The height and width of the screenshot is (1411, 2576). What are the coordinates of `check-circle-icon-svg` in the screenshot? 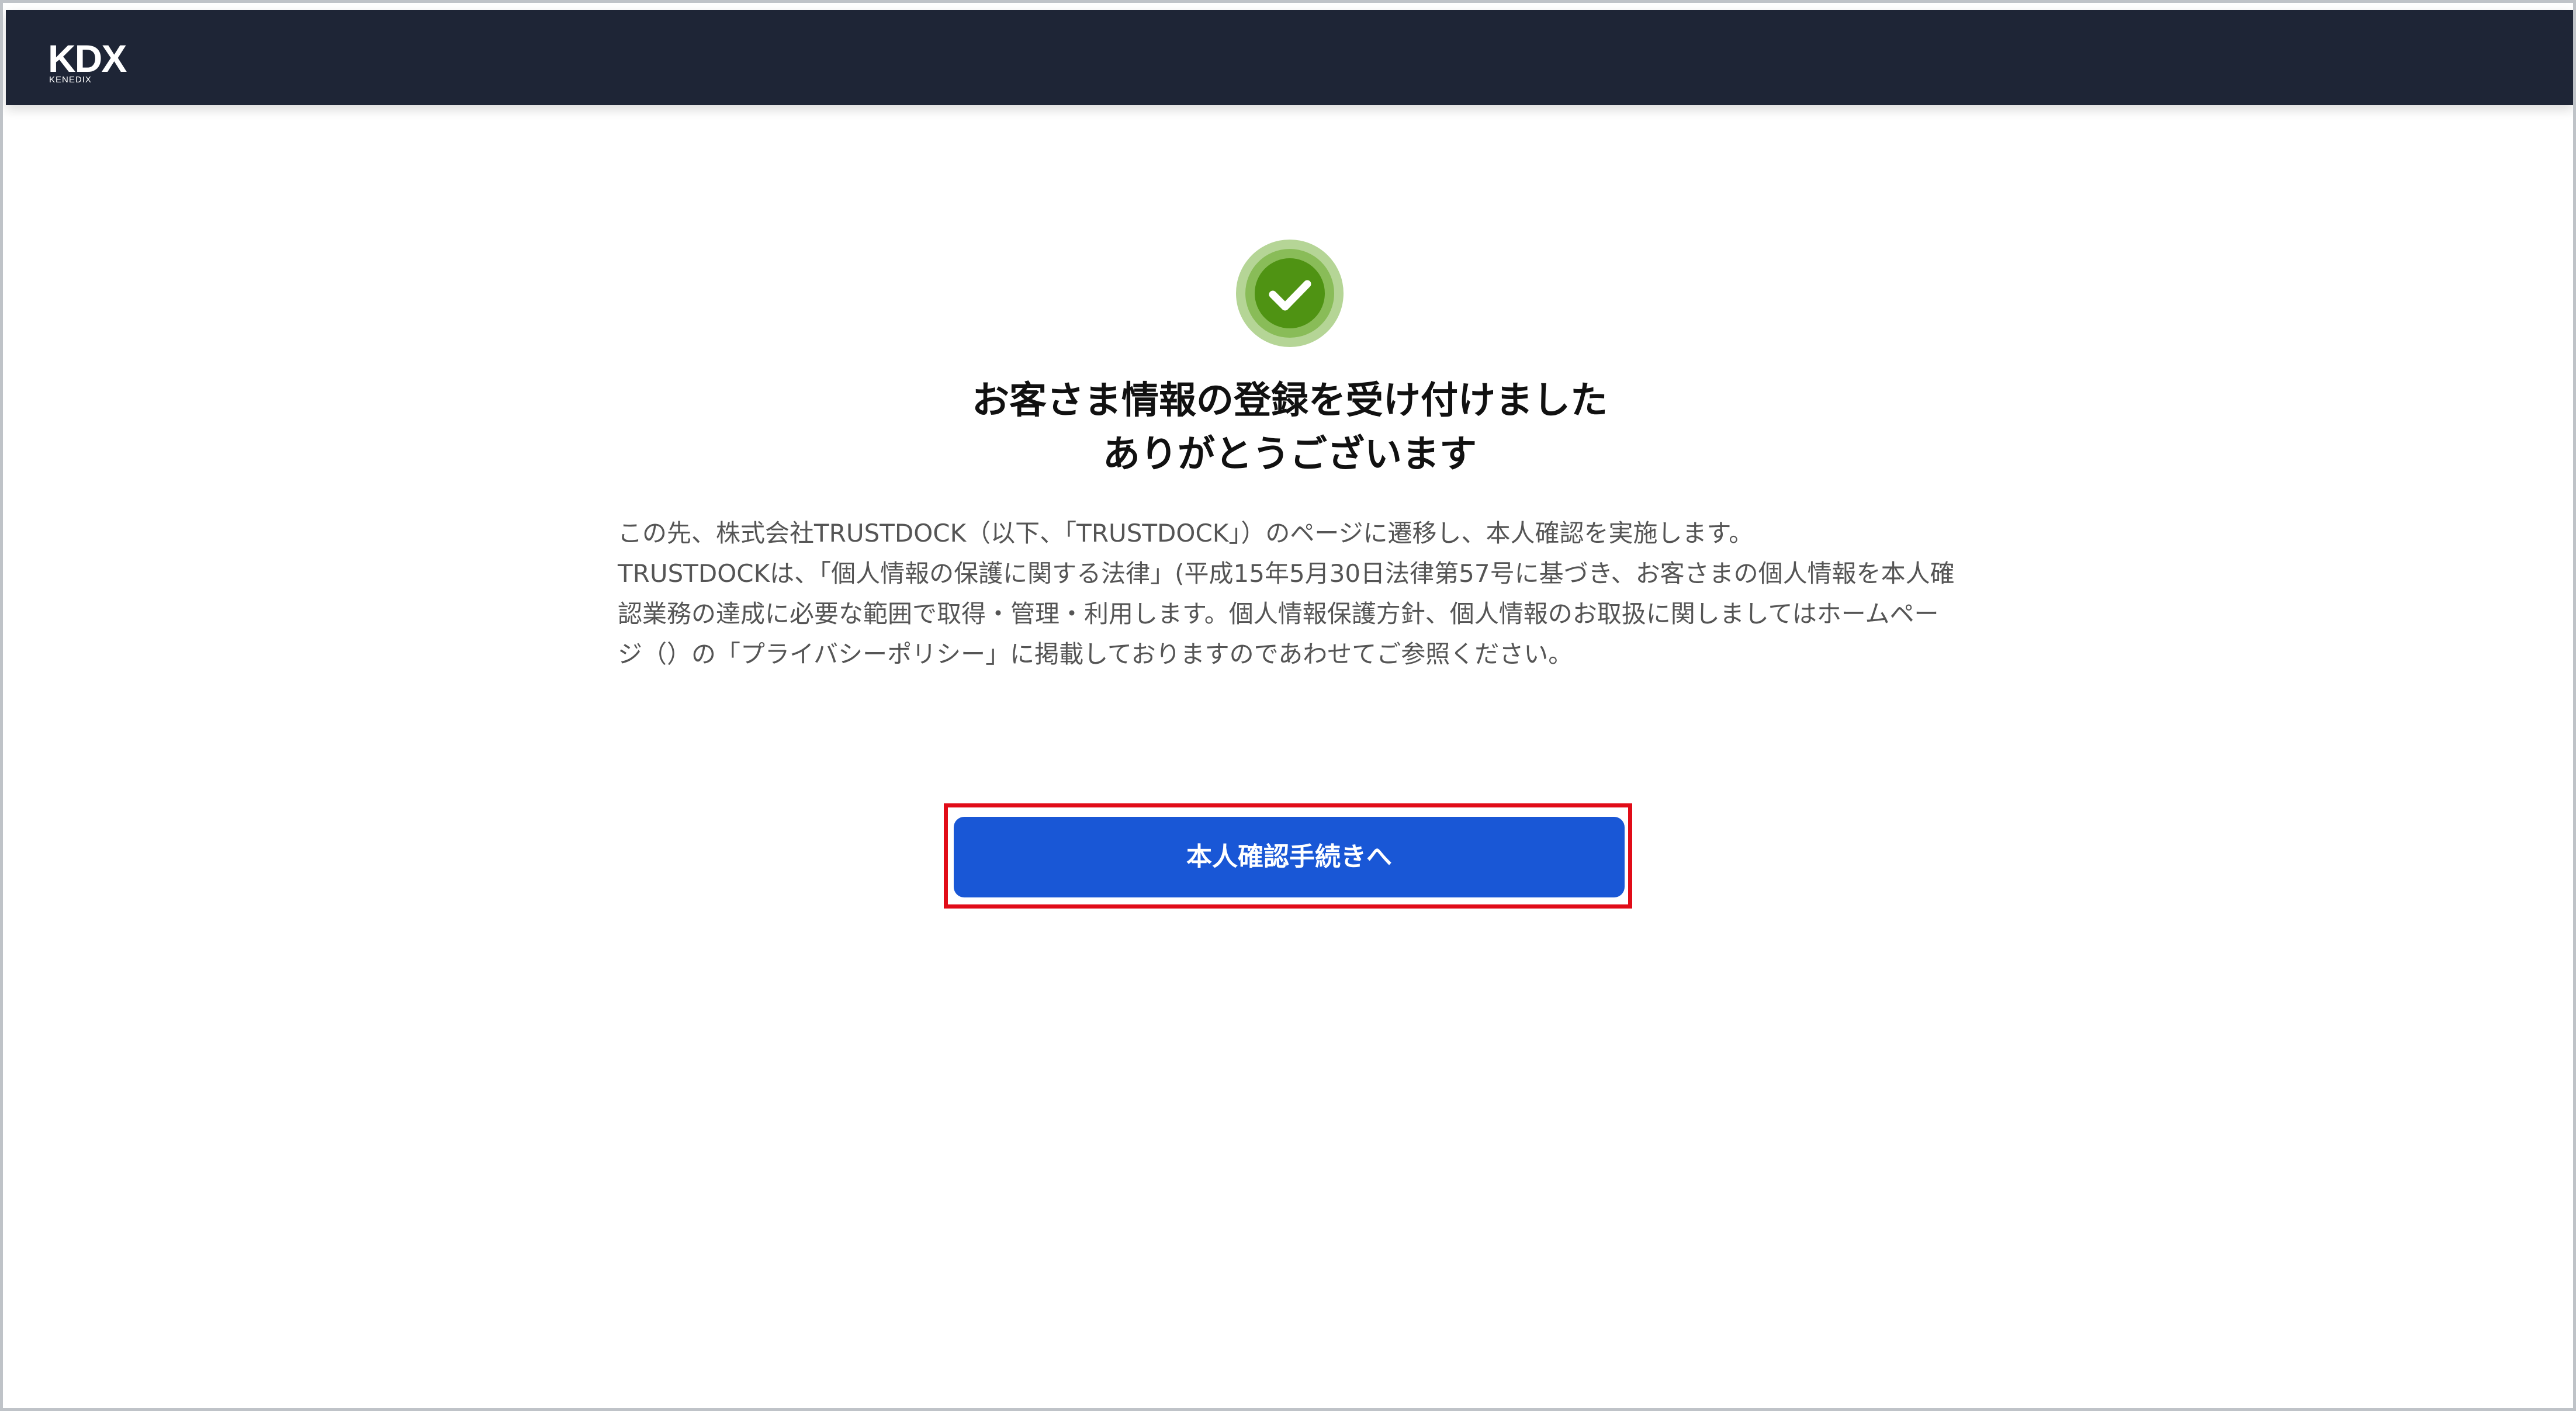 It's located at (1290, 293).